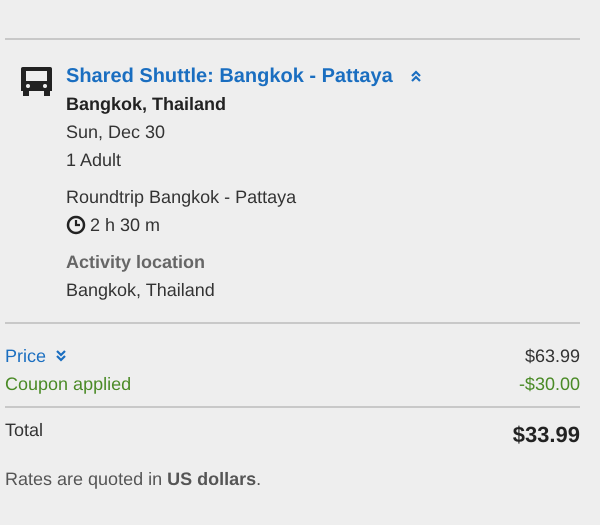 The image size is (600, 525). Describe the element at coordinates (24, 430) in the screenshot. I see `total-label: Total` at that location.